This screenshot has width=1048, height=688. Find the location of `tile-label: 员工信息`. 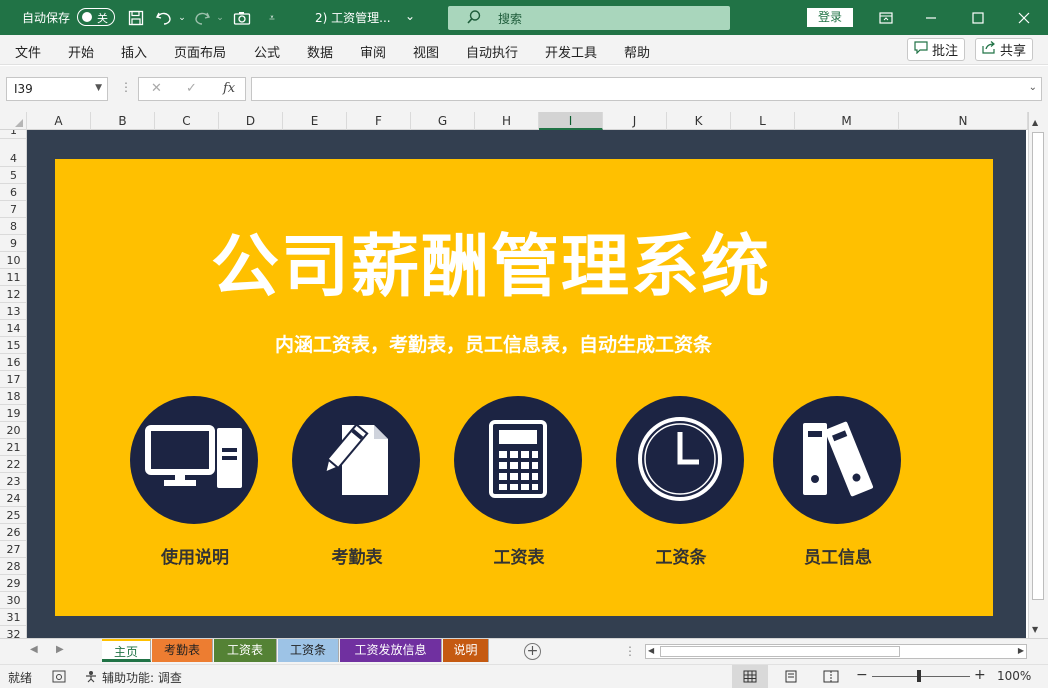

tile-label: 员工信息 is located at coordinates (838, 555).